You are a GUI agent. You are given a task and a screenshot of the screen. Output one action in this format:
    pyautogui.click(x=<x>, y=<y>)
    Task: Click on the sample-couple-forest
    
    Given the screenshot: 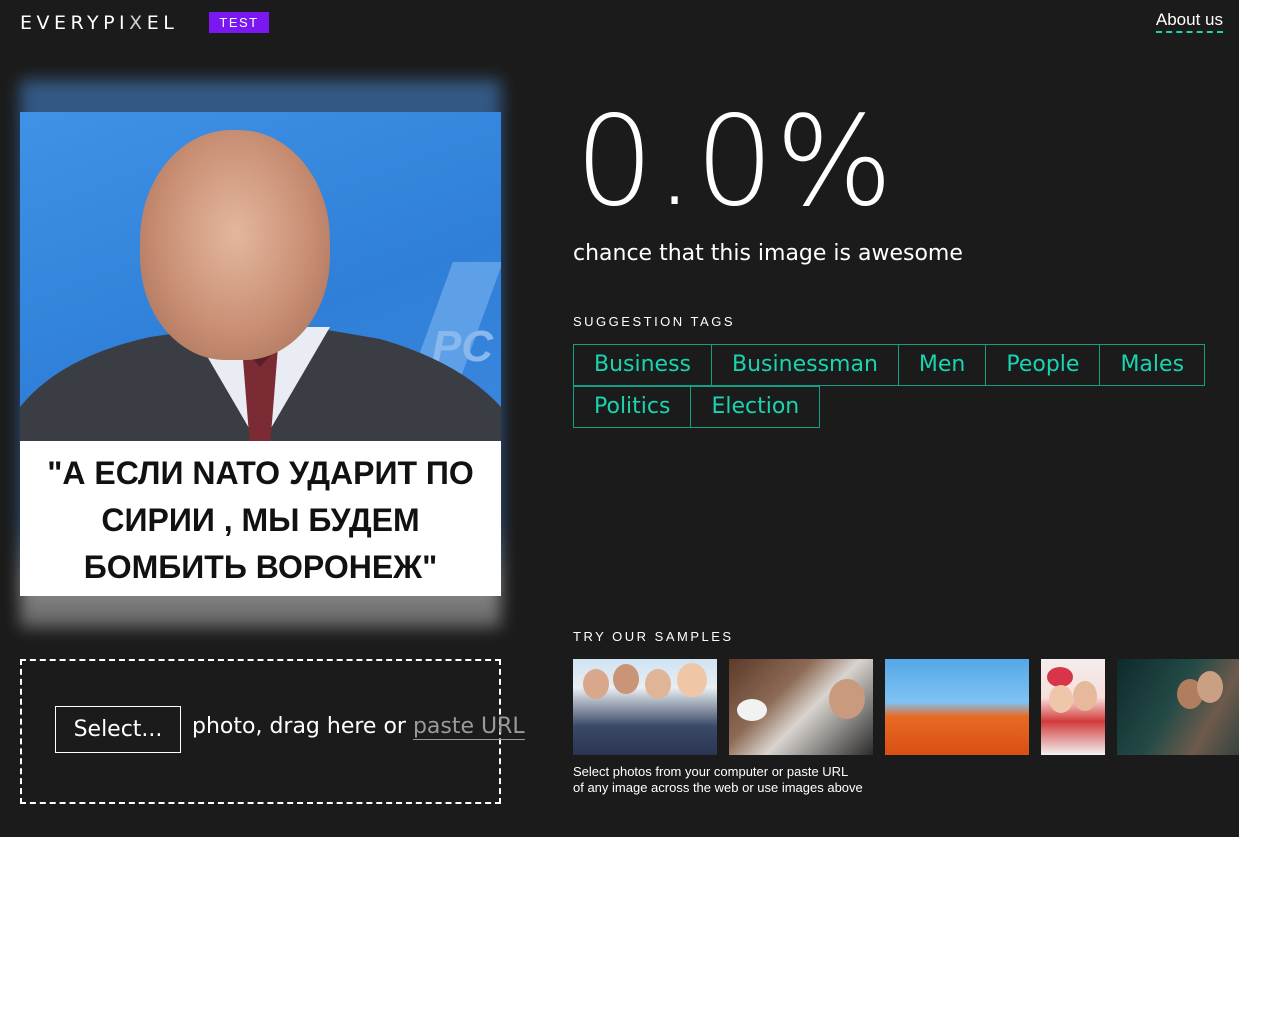 What is the action you would take?
    pyautogui.click(x=1178, y=707)
    